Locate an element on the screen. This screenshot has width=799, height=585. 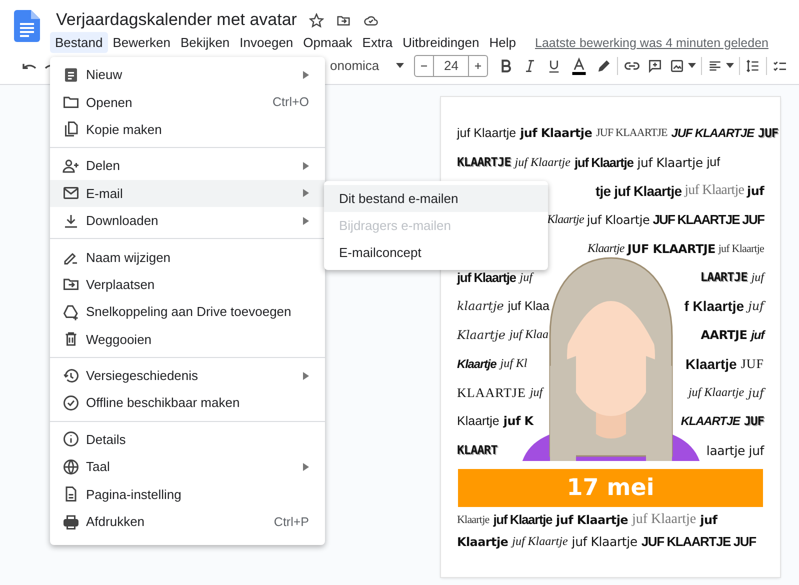
menu-bar-item: Invoegen is located at coordinates (266, 42).